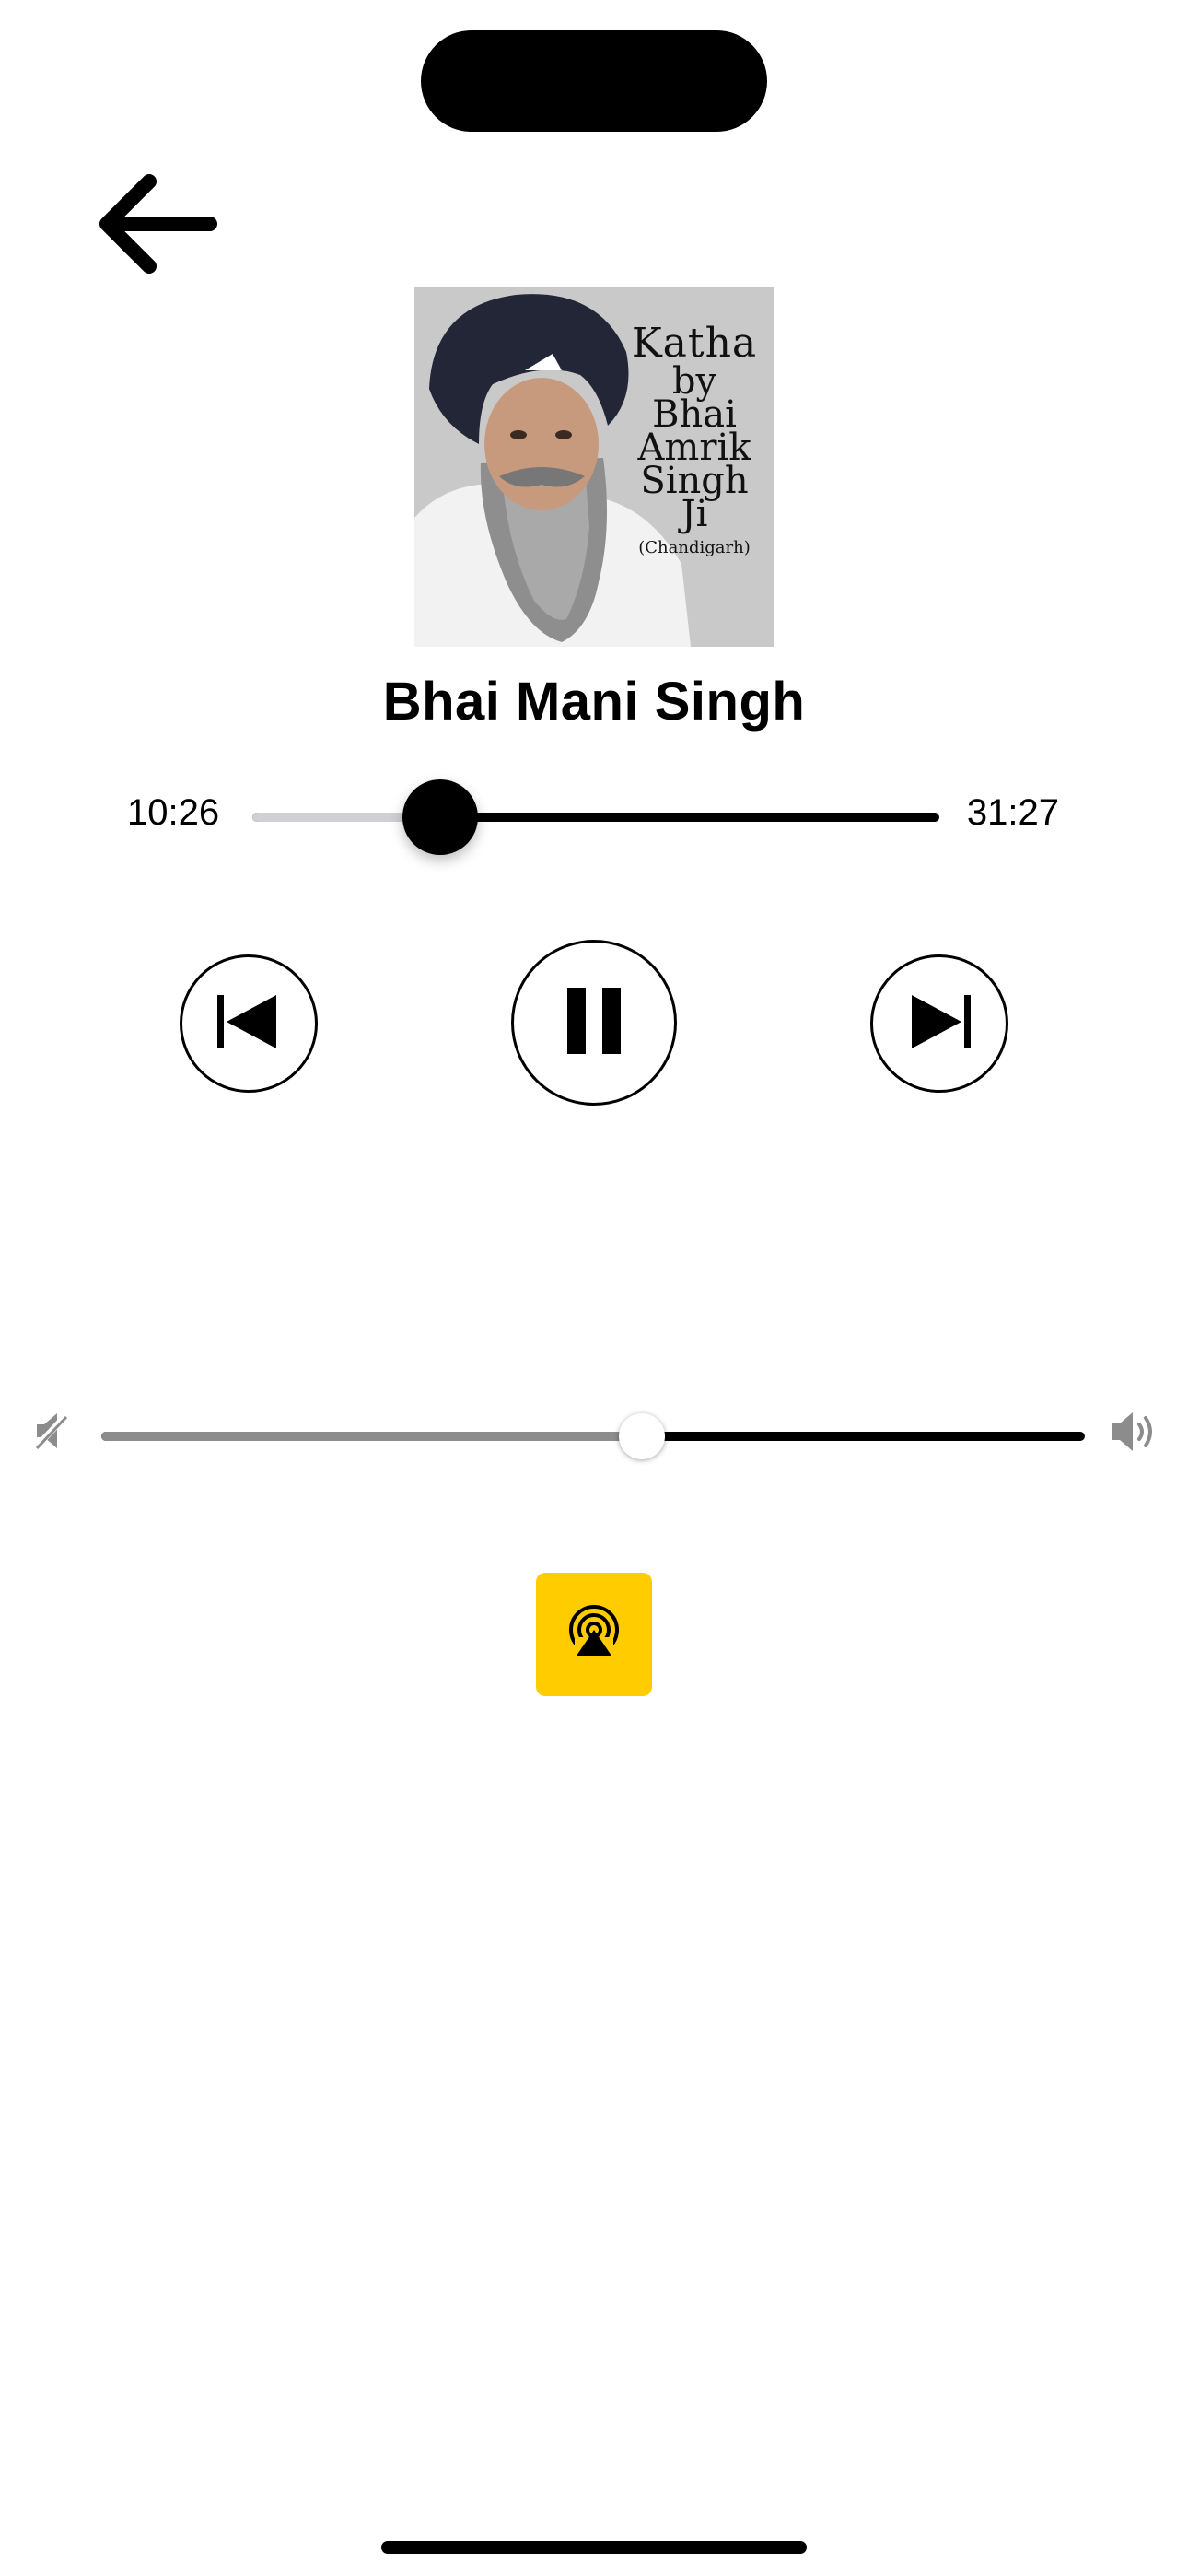 This screenshot has height=2576, width=1188. What do you see at coordinates (694, 547) in the screenshot?
I see `album-text-line: (Chandigarh)` at bounding box center [694, 547].